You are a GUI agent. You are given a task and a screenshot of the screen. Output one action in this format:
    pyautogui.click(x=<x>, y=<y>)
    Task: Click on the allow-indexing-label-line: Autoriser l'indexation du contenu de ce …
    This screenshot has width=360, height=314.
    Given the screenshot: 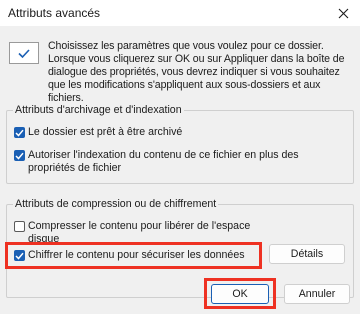 What is the action you would take?
    pyautogui.click(x=163, y=155)
    